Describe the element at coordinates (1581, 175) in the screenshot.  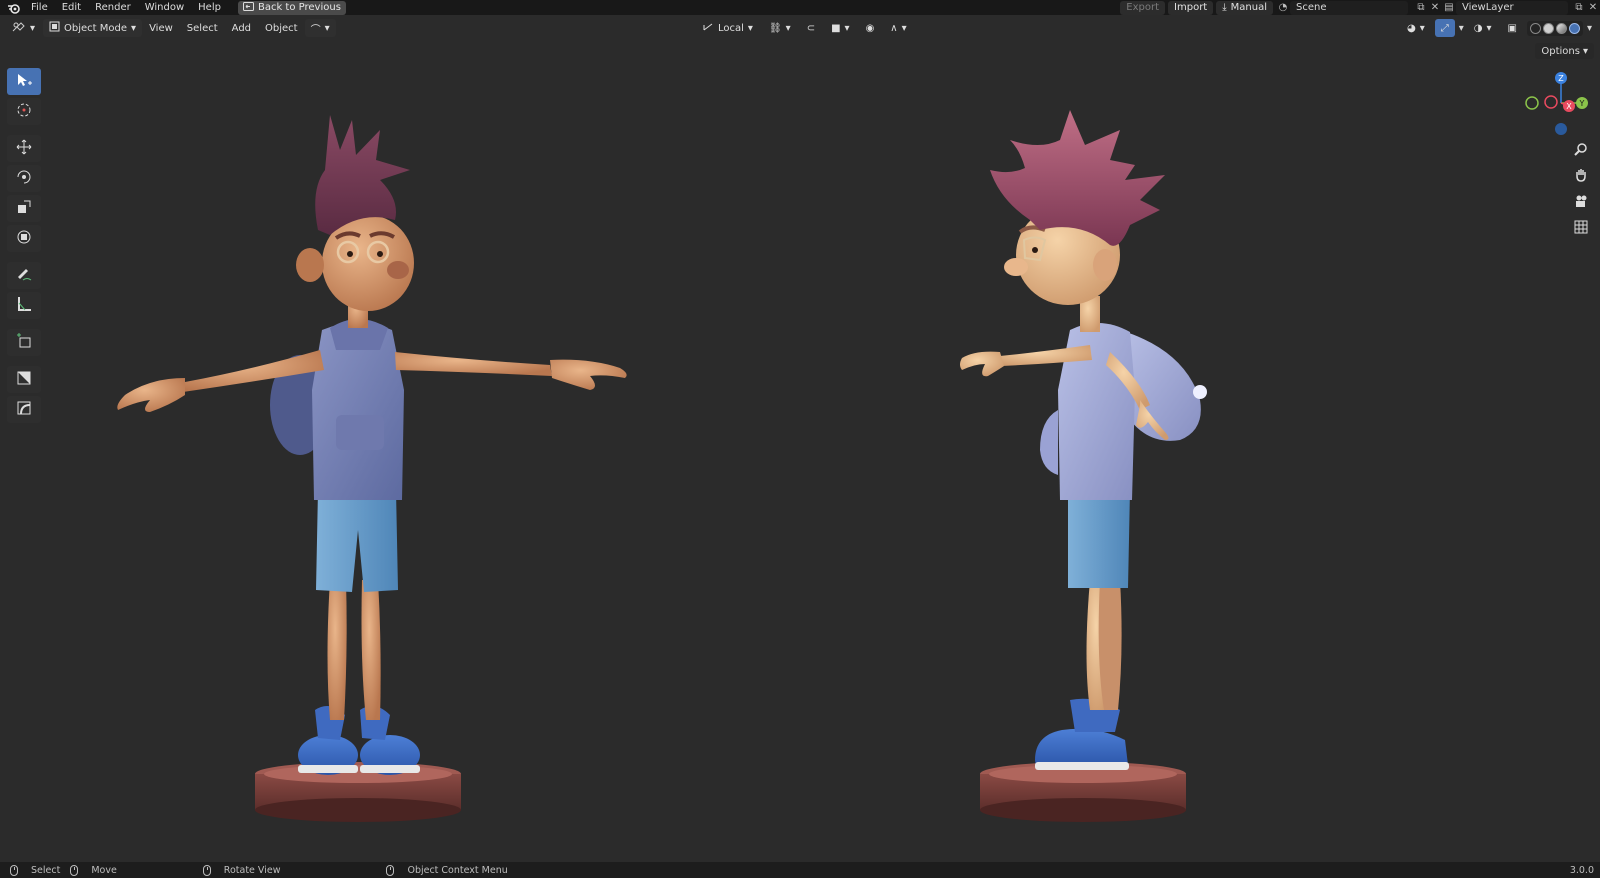
I see `hand-pan-icon` at that location.